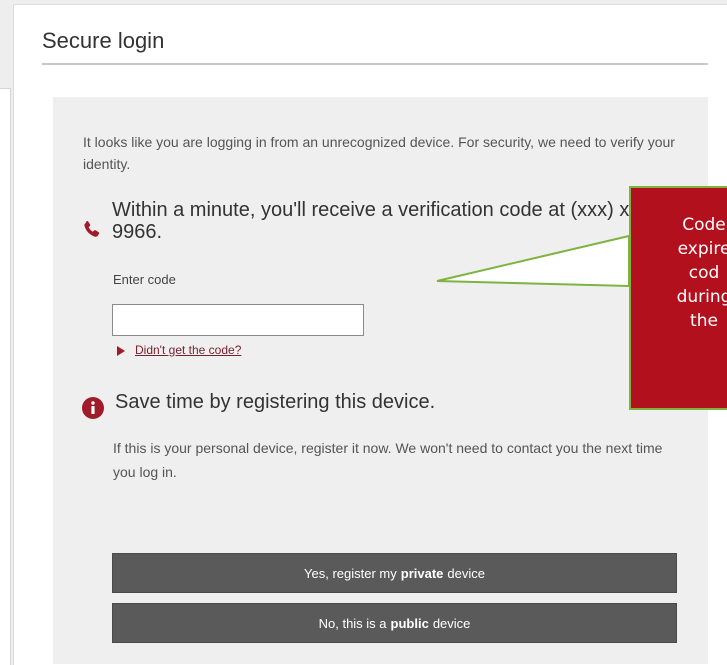 This screenshot has width=727, height=665. Describe the element at coordinates (409, 623) in the screenshot. I see `button-text-bold: public` at that location.